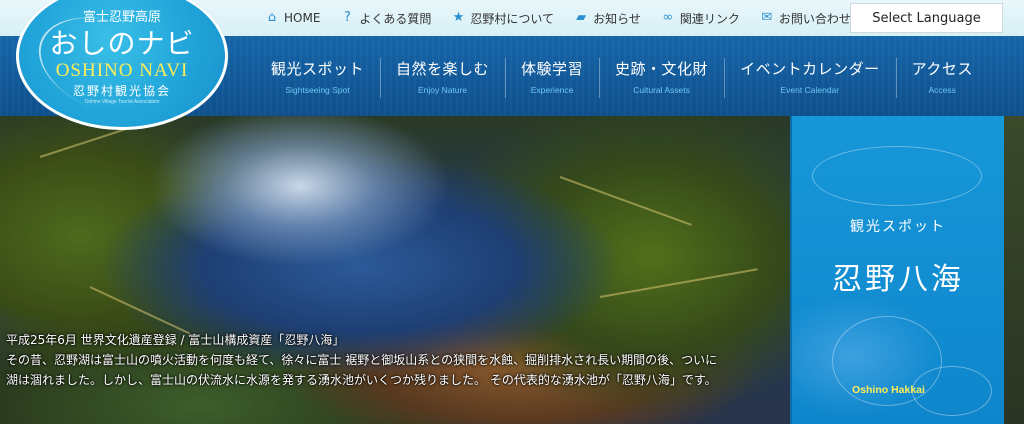  I want to click on home-icon: ⌂, so click(272, 17).